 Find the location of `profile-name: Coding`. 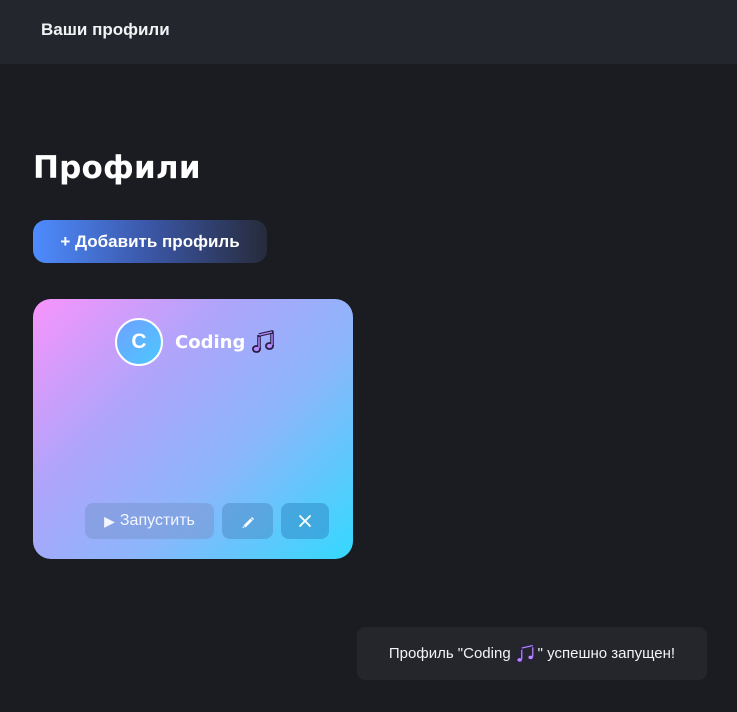

profile-name: Coding is located at coordinates (226, 342).